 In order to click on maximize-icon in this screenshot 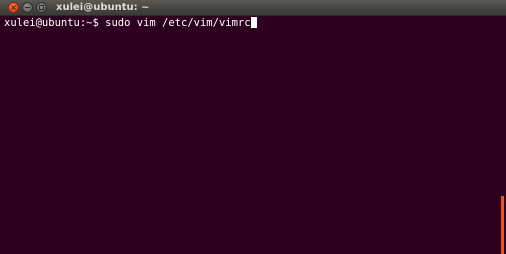, I will do `click(41, 7)`.